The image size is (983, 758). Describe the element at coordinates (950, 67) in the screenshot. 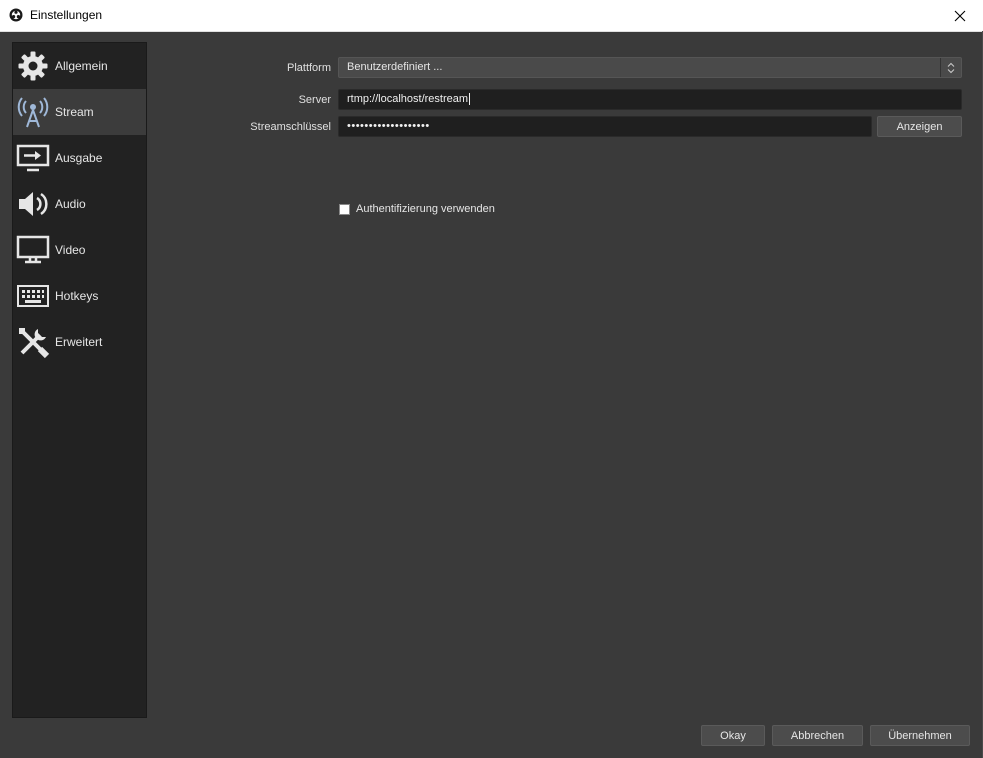

I see `spin-arrows-icon` at that location.